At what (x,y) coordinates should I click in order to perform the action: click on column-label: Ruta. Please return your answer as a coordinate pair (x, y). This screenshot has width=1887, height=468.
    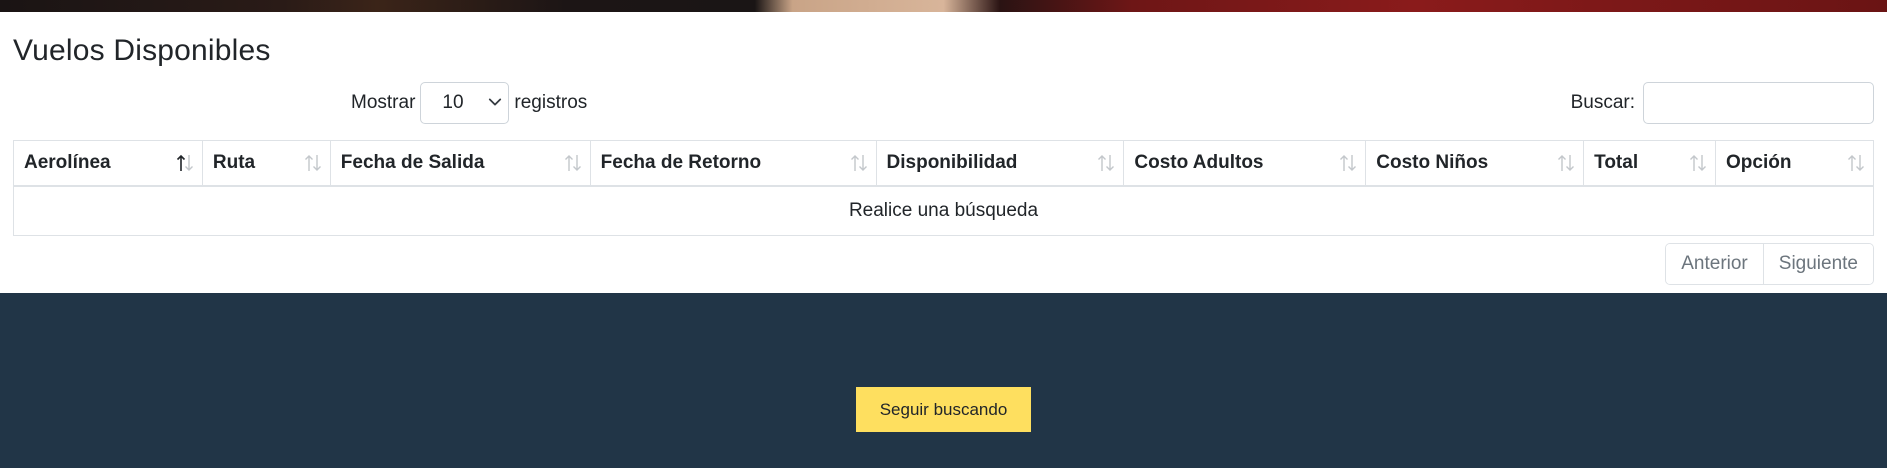
    Looking at the image, I should click on (234, 162).